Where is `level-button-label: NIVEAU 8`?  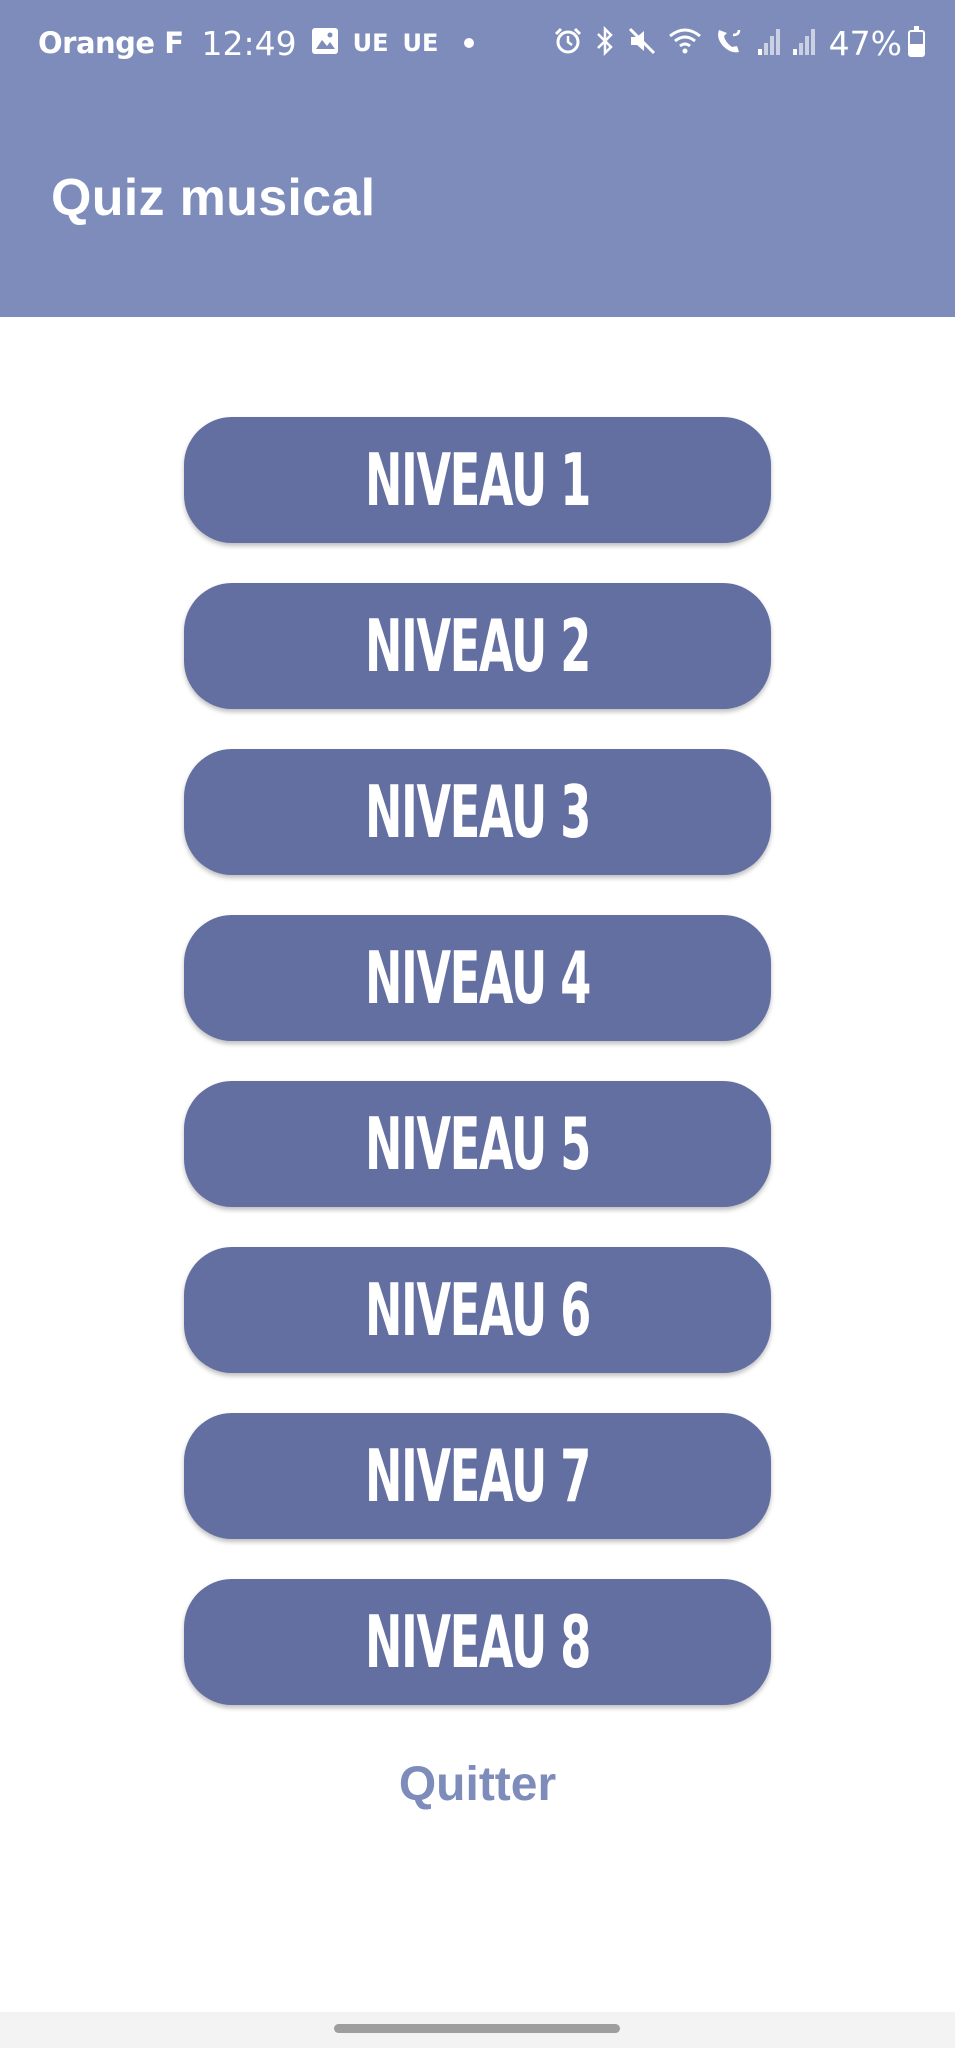 level-button-label: NIVEAU 8 is located at coordinates (477, 1642).